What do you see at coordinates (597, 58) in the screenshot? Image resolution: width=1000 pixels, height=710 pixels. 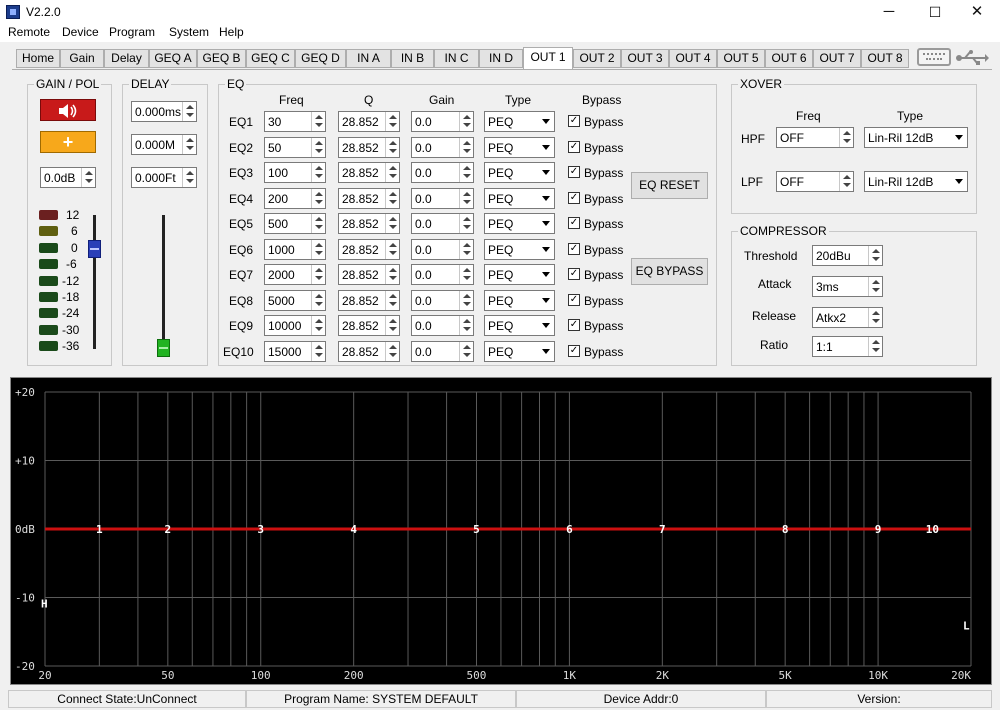 I see `tab-out-2: OUT 2` at bounding box center [597, 58].